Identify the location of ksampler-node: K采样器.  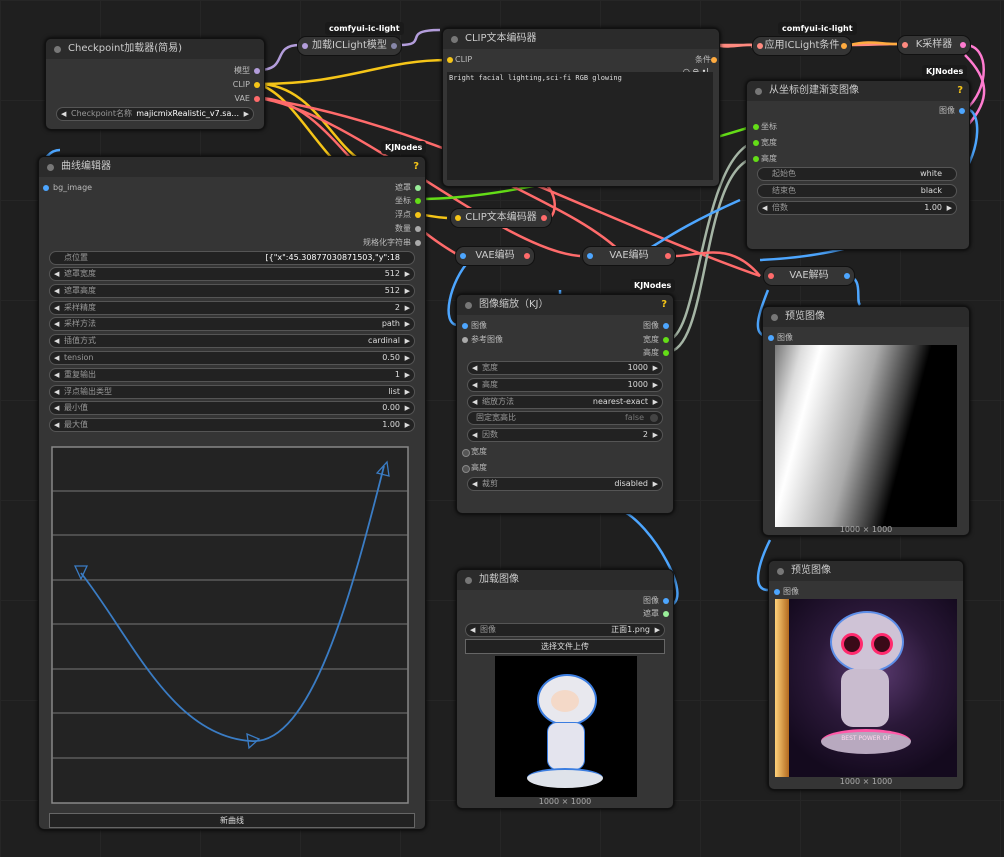
(934, 45).